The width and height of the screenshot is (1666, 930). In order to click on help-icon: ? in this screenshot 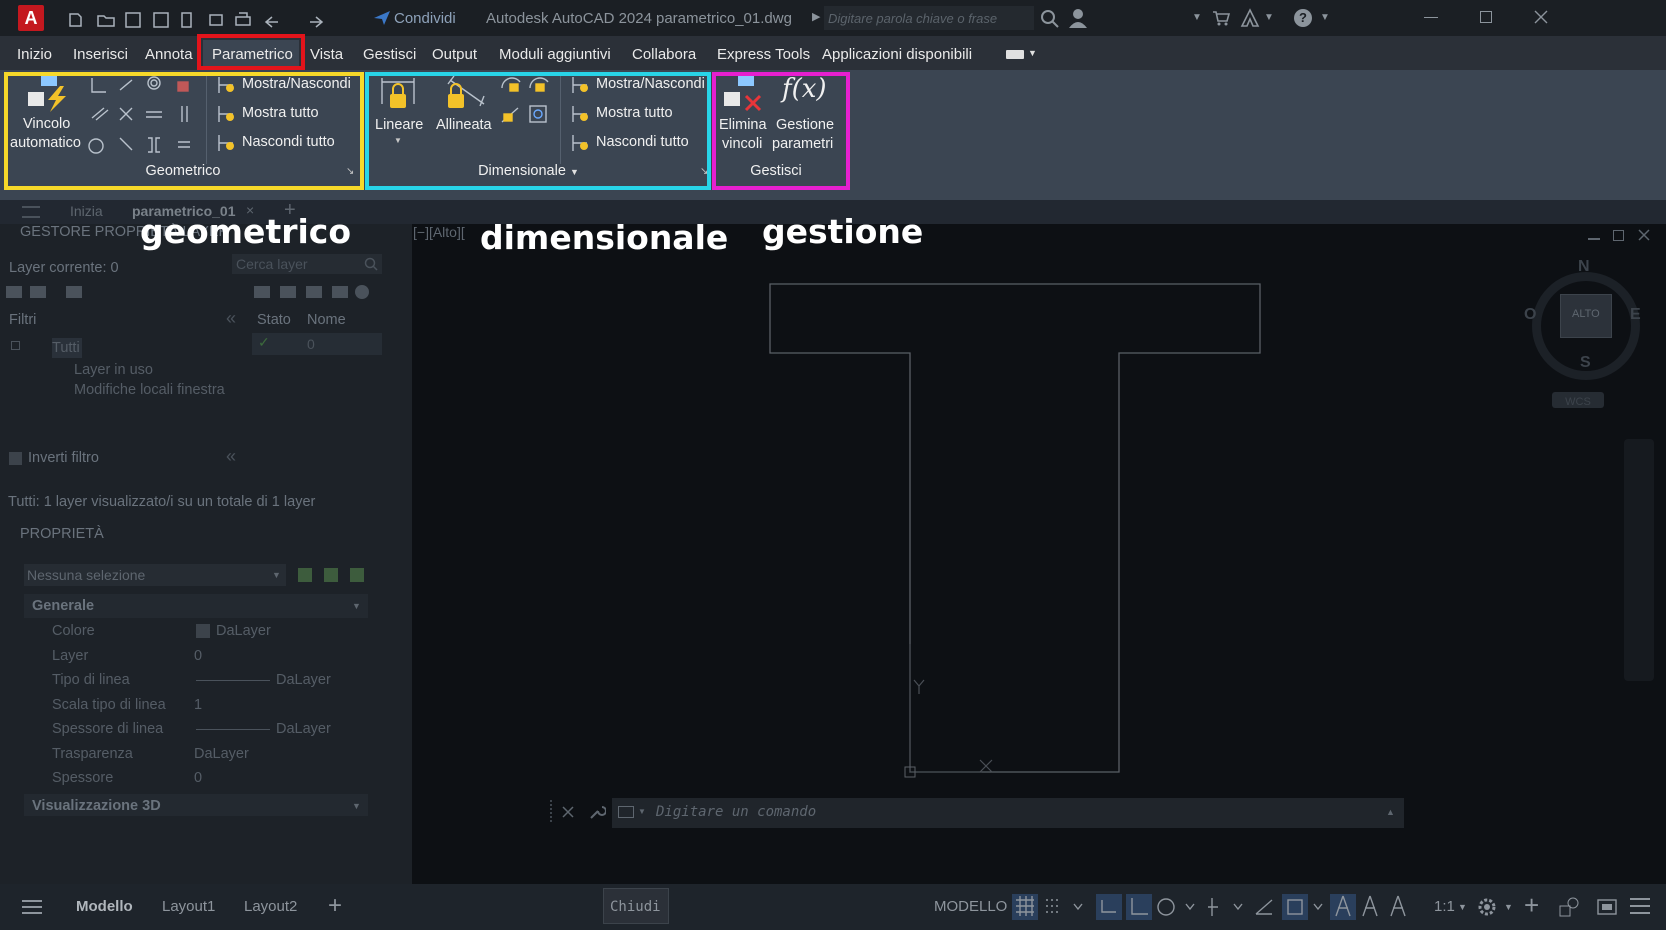, I will do `click(1303, 18)`.